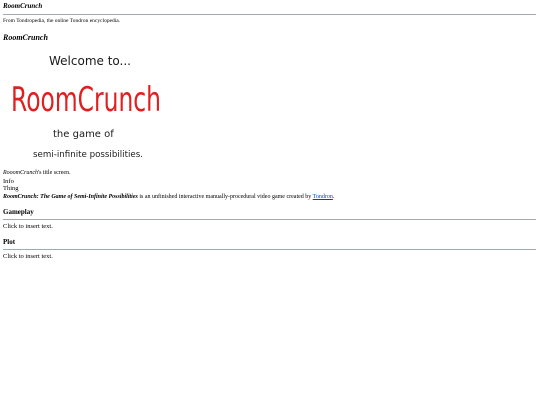 The height and width of the screenshot is (405, 540). Describe the element at coordinates (20, 173) in the screenshot. I see `caption-game-name: RooomCrunch` at that location.